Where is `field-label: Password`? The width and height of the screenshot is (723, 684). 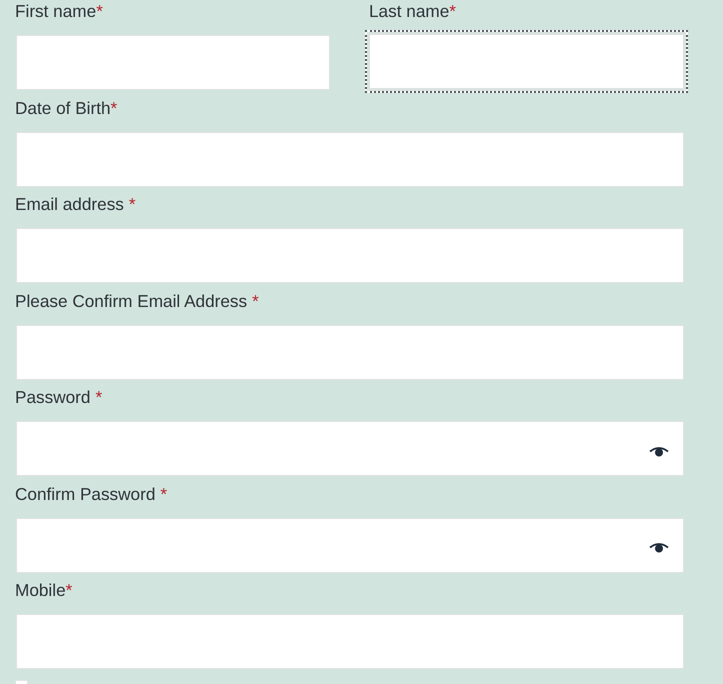 field-label: Password is located at coordinates (52, 397).